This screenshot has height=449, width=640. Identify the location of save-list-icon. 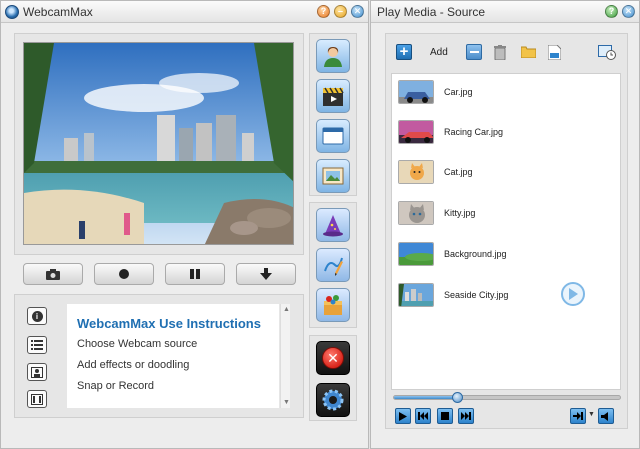
(554, 52).